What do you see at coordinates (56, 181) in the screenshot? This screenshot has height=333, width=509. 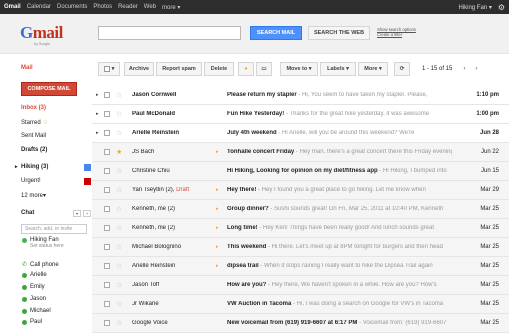 I see `sidebar-item-urgent: Urgent!` at bounding box center [56, 181].